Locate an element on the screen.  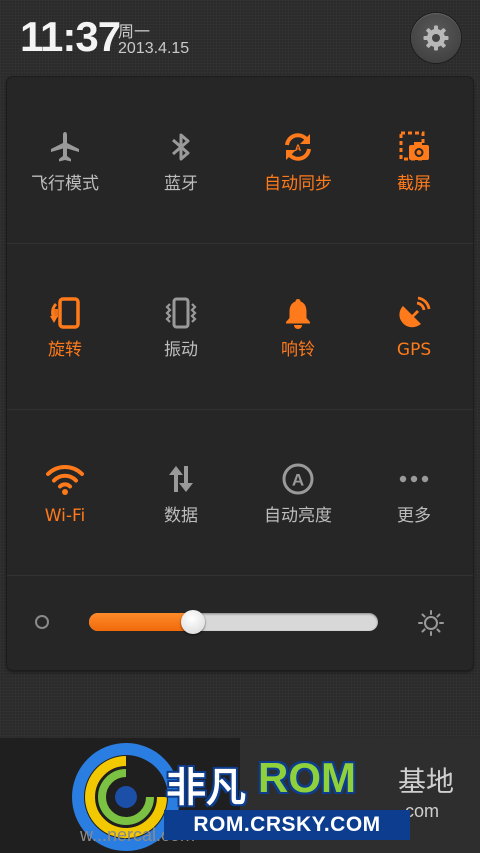
toggle-label: 数据 is located at coordinates (181, 516).